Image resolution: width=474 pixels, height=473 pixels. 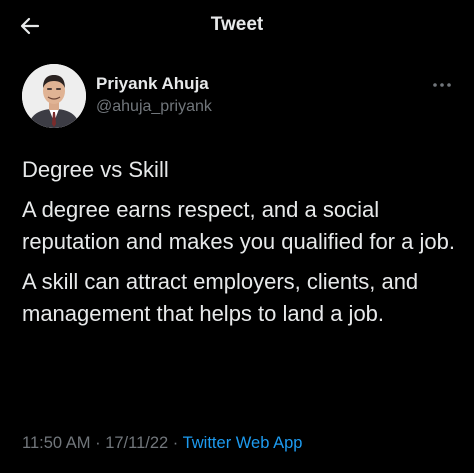 I want to click on tweet-meta: 11:50 AM · 17/11/22 · Twitter Web App, so click(x=162, y=443).